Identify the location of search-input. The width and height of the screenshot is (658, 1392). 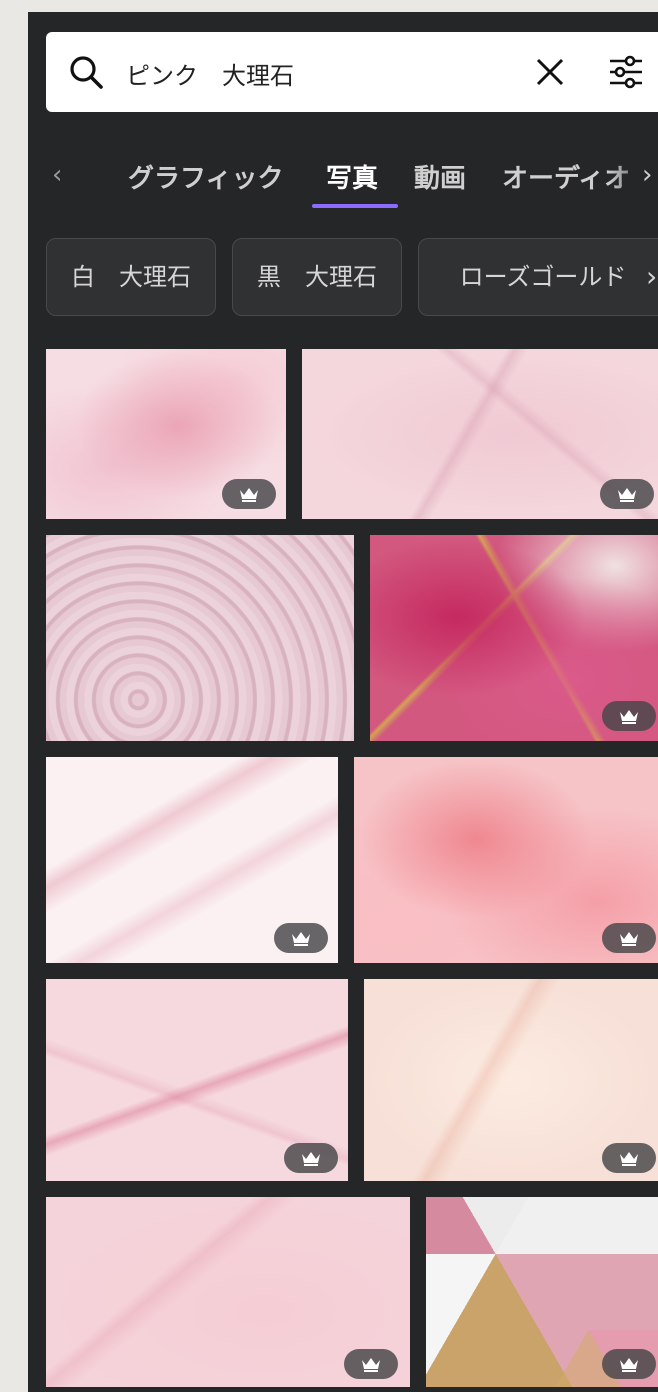
(316, 73).